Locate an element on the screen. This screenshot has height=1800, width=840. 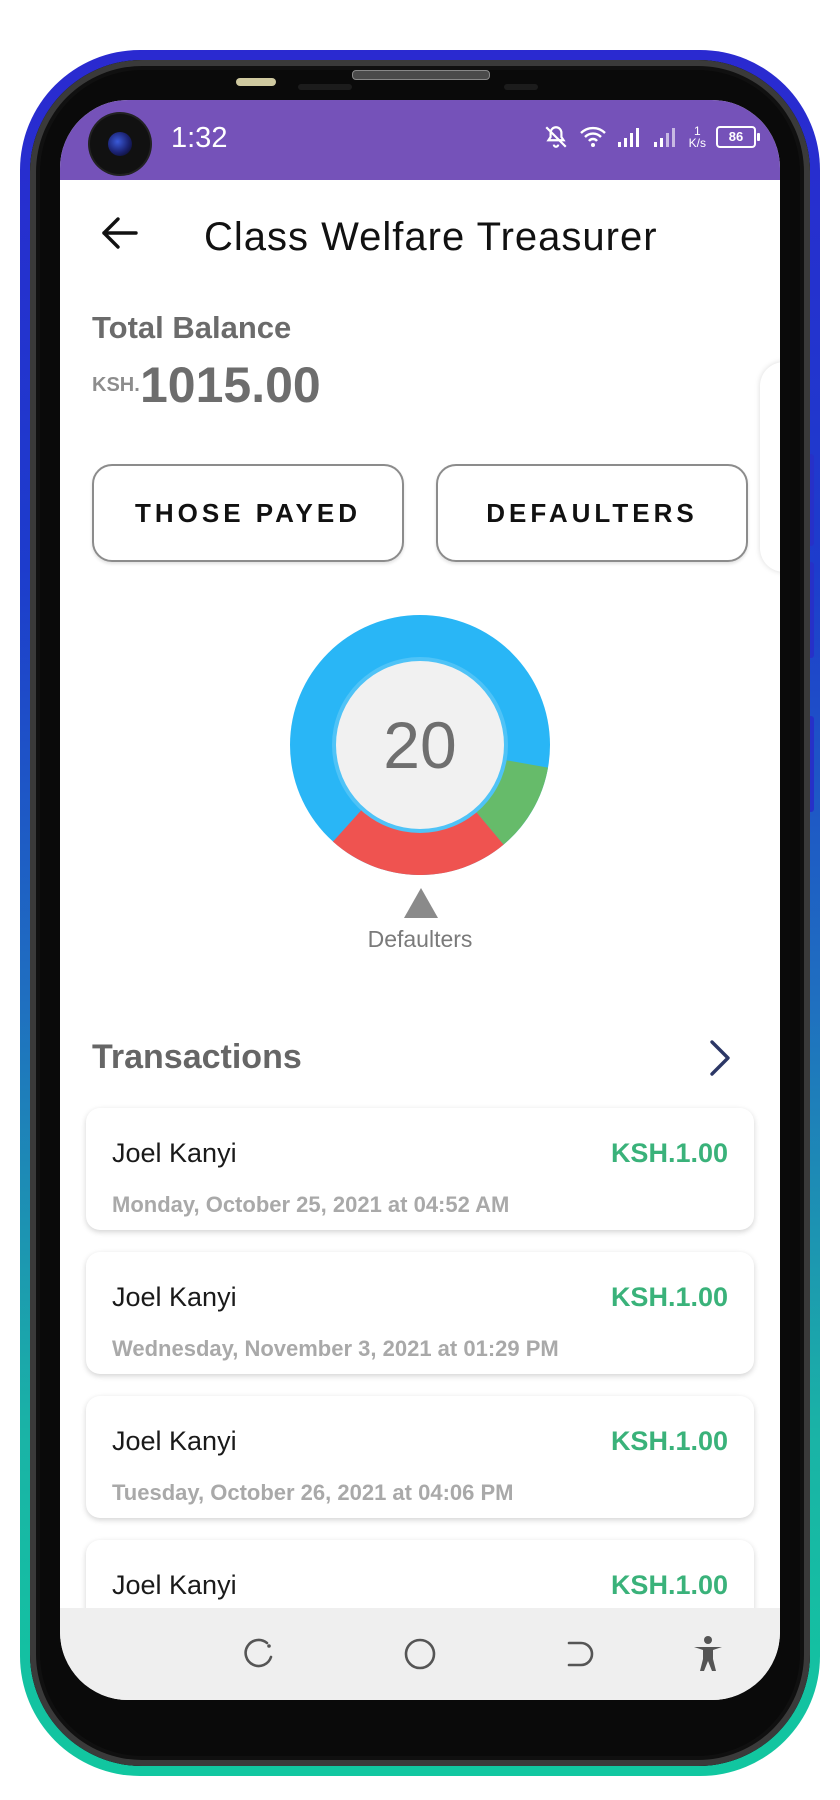
front-camera is located at coordinates (120, 144).